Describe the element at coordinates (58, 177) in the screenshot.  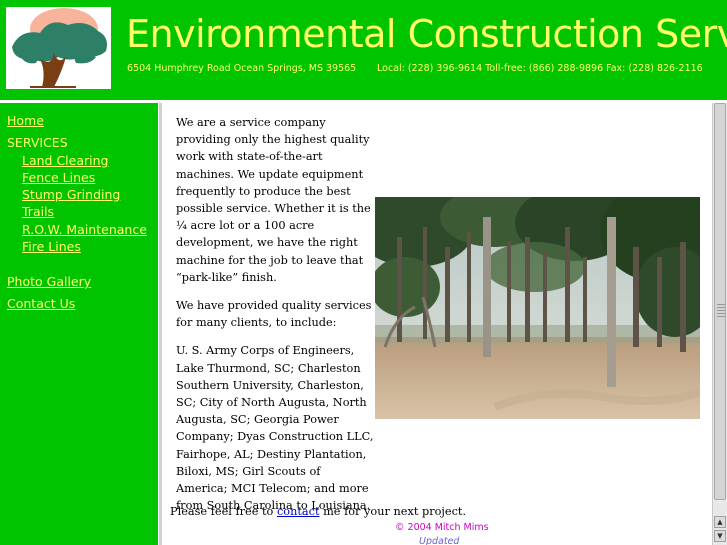
I see `nav-fence-lines-link: Fence Lines` at that location.